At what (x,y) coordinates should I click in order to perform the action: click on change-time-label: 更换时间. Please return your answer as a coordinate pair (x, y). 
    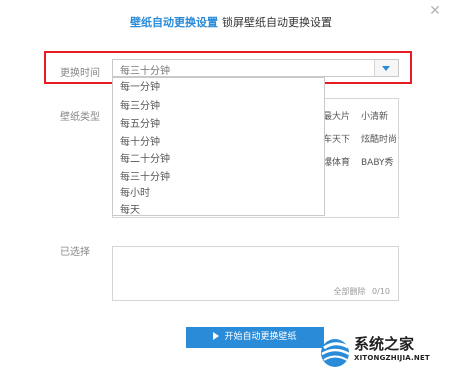
    Looking at the image, I should click on (80, 73).